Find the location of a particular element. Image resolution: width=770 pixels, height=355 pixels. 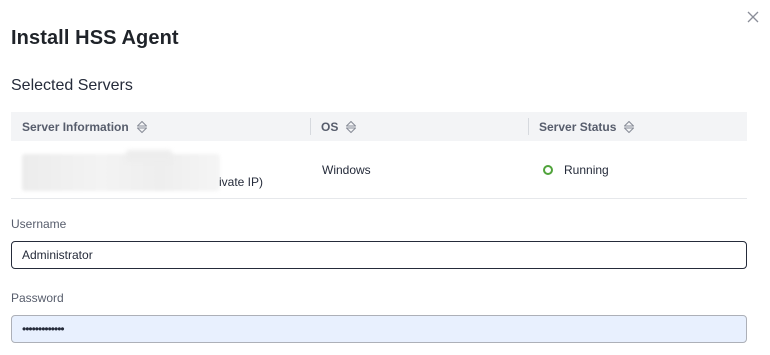

column-header-server-information: Server Information is located at coordinates (85, 126).